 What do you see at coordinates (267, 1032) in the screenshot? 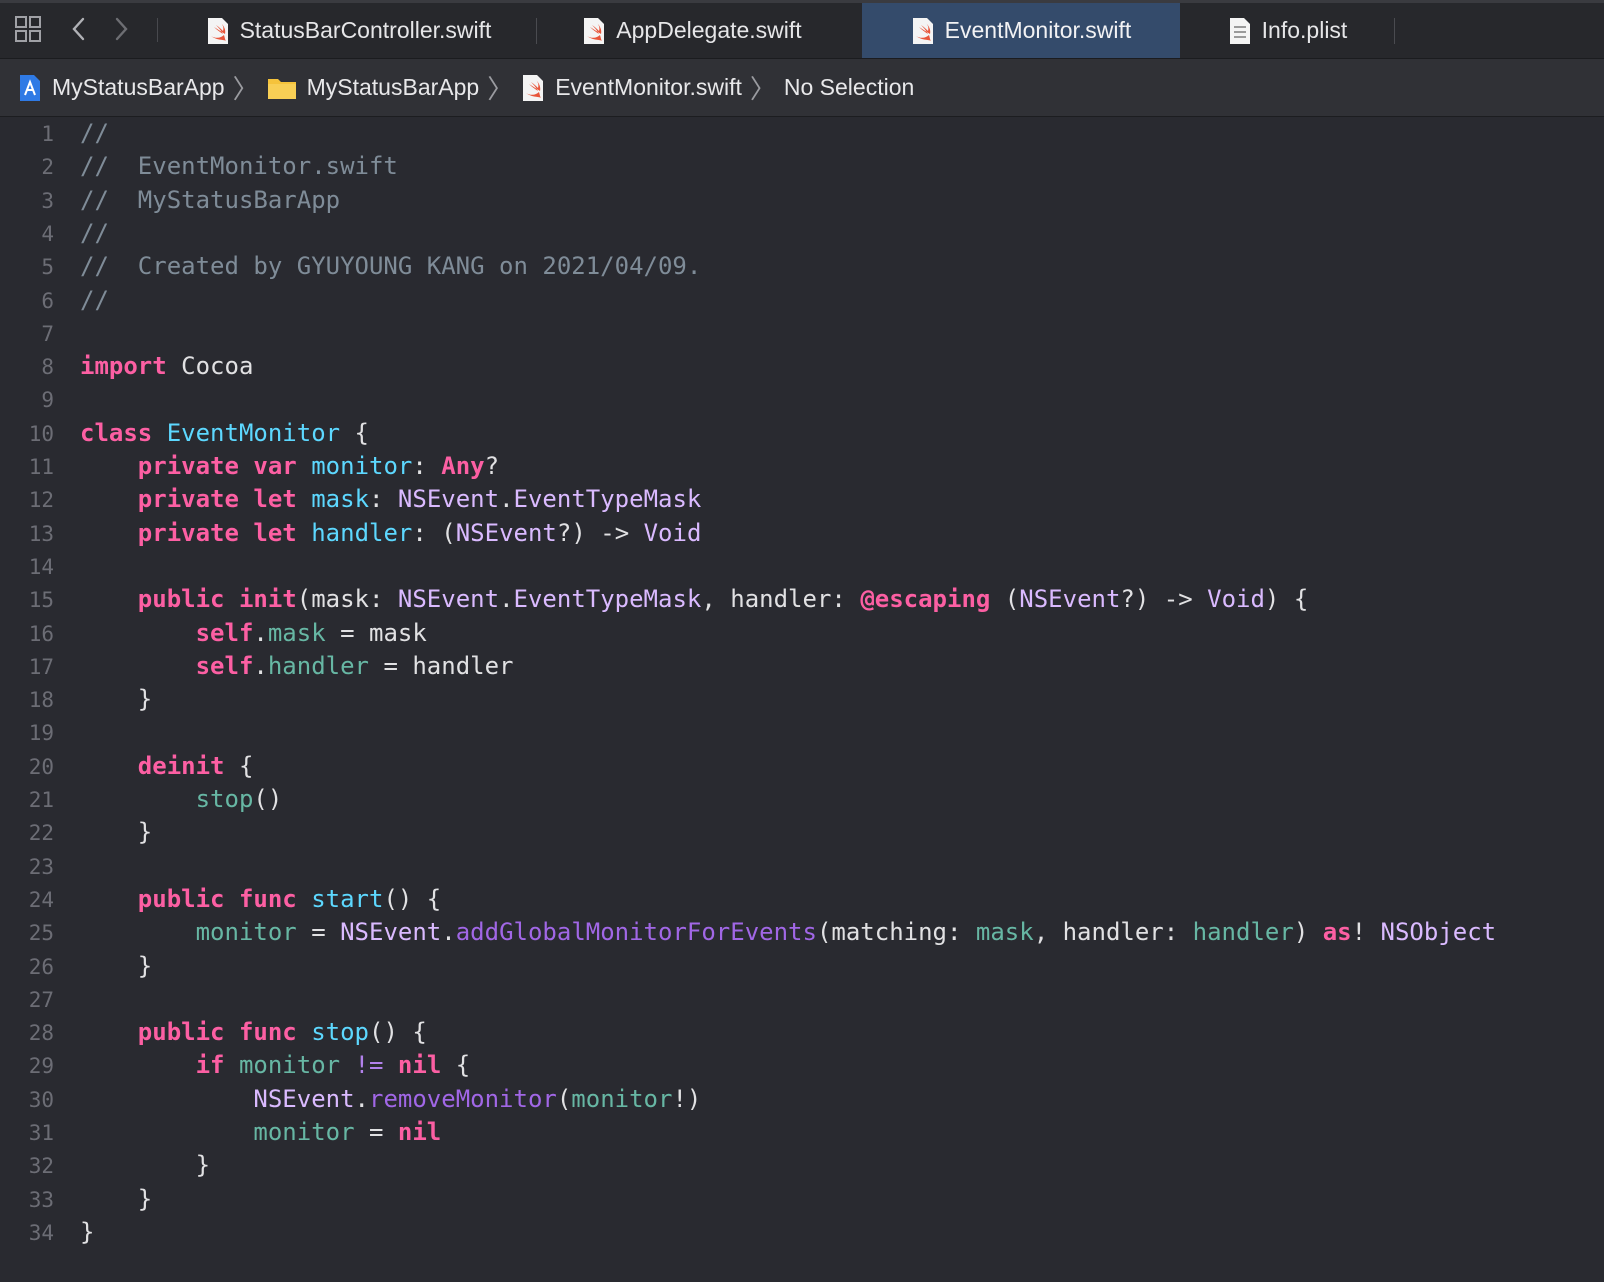
I see `code-token: func` at bounding box center [267, 1032].